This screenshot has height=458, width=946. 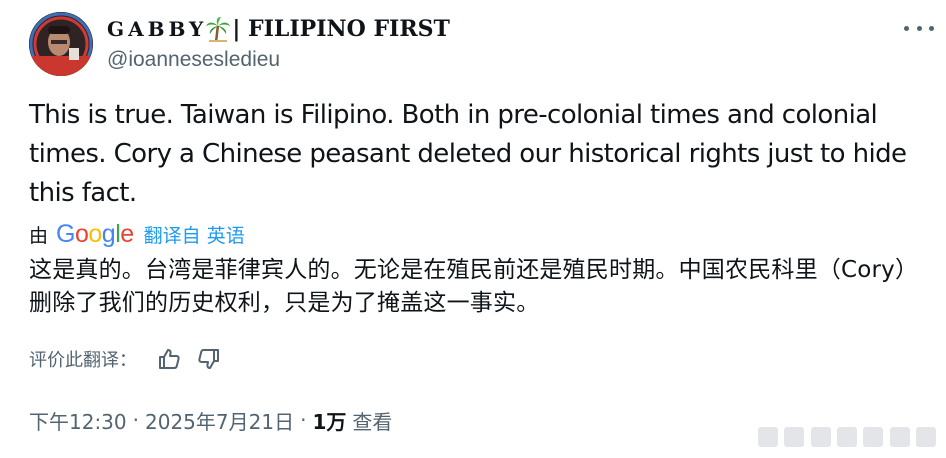 What do you see at coordinates (219, 420) in the screenshot?
I see `tweet-date: 2025年7月21日` at bounding box center [219, 420].